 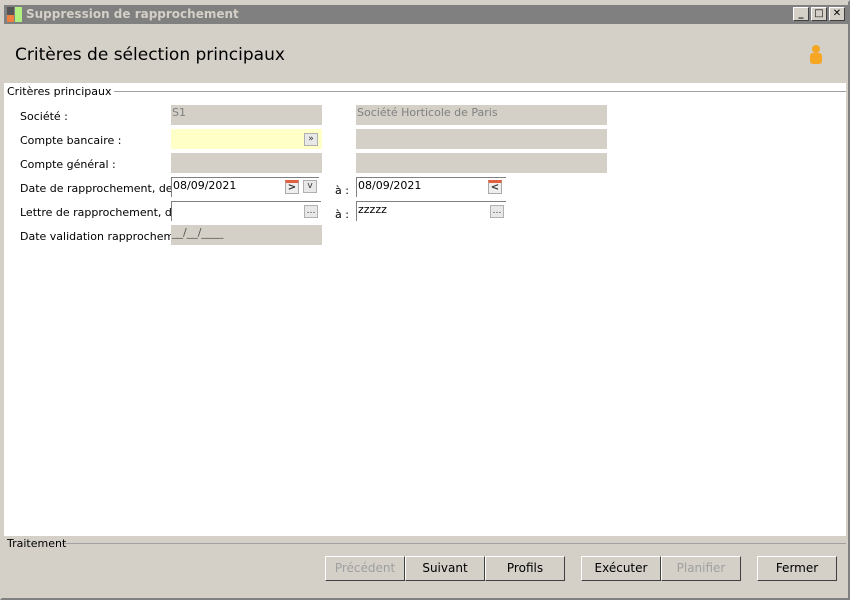 What do you see at coordinates (816, 55) in the screenshot?
I see `user-icon` at bounding box center [816, 55].